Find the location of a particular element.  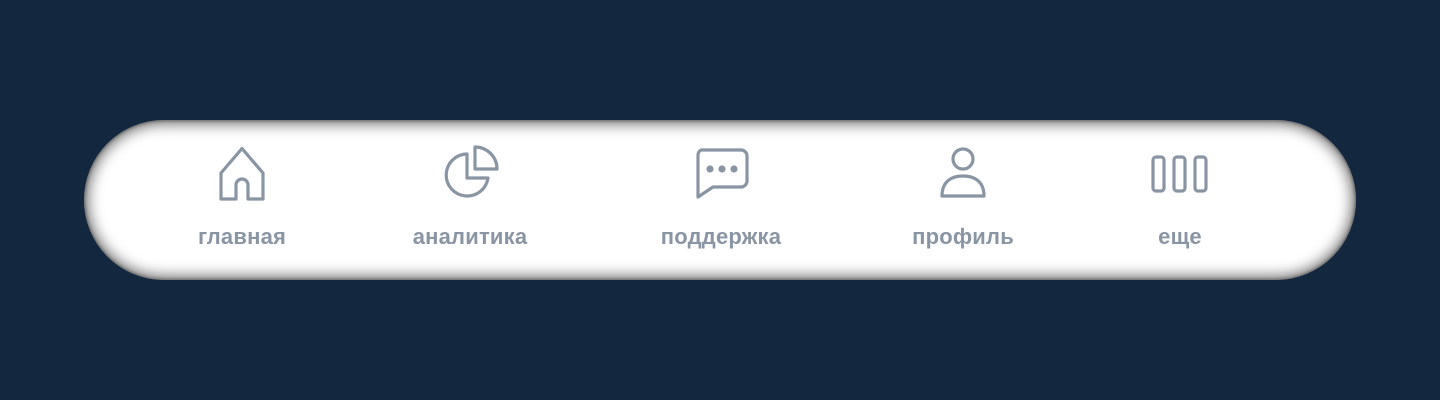

nav-item-label: главная is located at coordinates (242, 236).